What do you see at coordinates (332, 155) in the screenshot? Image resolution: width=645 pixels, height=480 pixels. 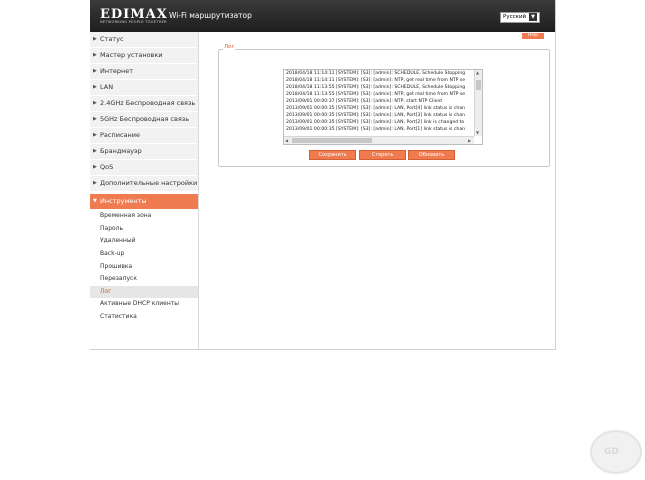 I see `save-button: Сохранить` at bounding box center [332, 155].